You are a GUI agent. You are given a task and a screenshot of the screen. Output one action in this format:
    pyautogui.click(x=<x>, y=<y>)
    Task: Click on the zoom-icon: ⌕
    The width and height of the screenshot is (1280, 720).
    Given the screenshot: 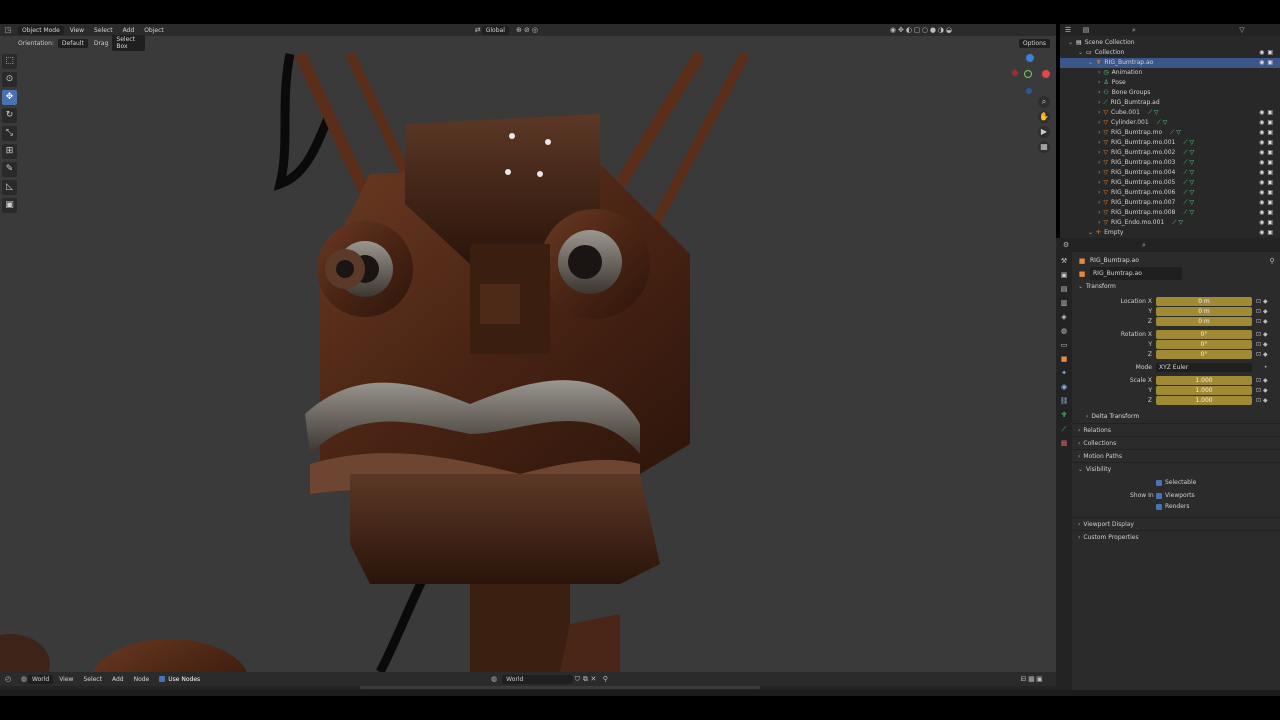 What is the action you would take?
    pyautogui.click(x=1044, y=102)
    